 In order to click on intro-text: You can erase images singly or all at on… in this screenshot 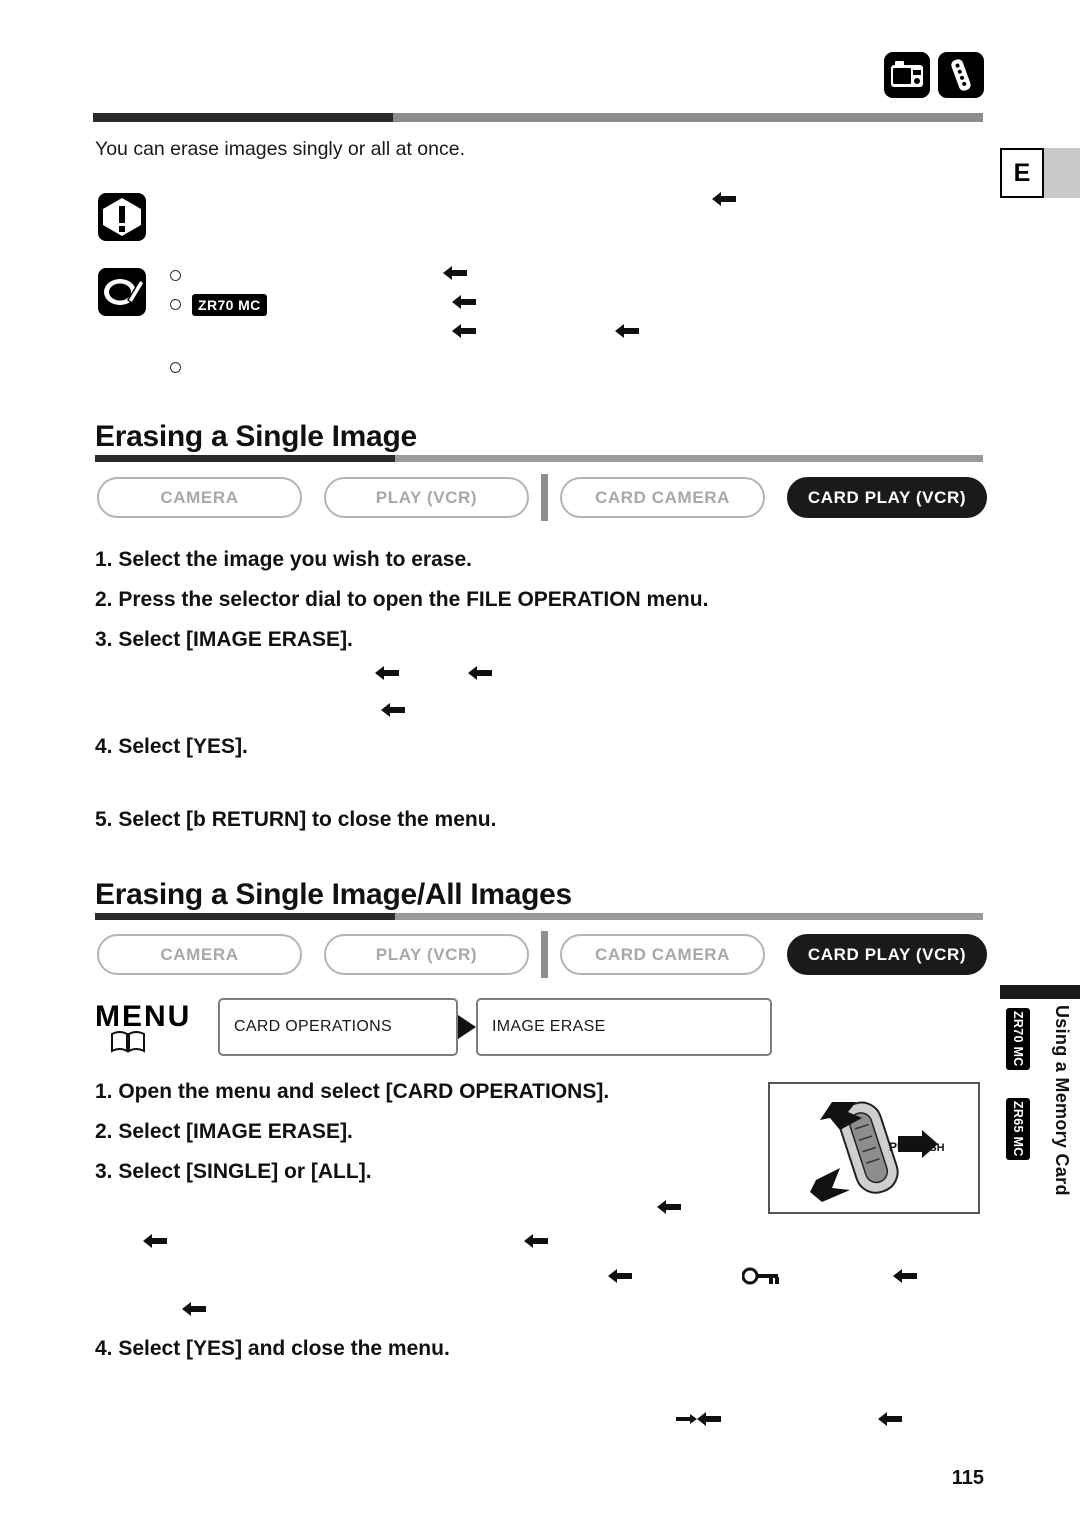, I will do `click(280, 149)`.